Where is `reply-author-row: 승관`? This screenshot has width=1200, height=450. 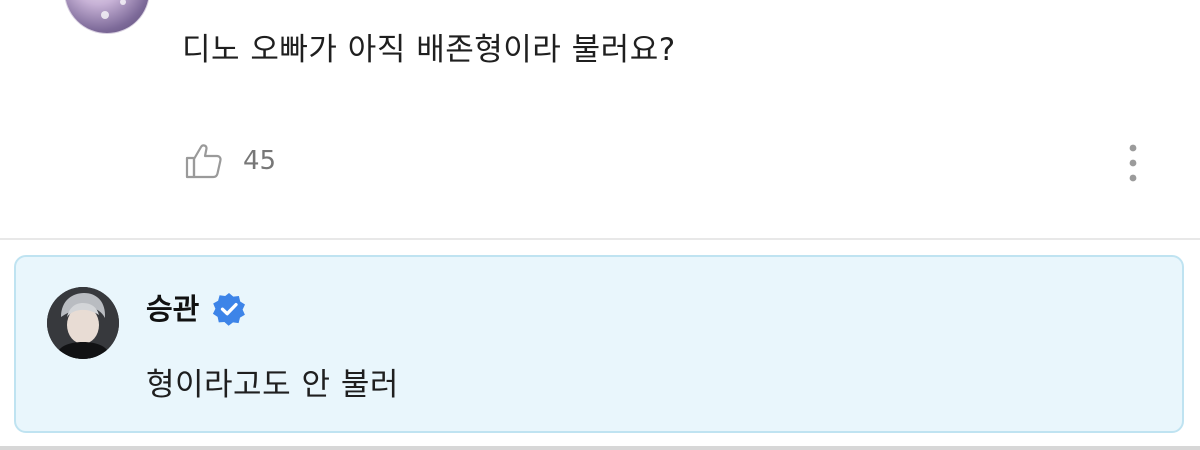
reply-author-row: 승관 is located at coordinates (196, 309).